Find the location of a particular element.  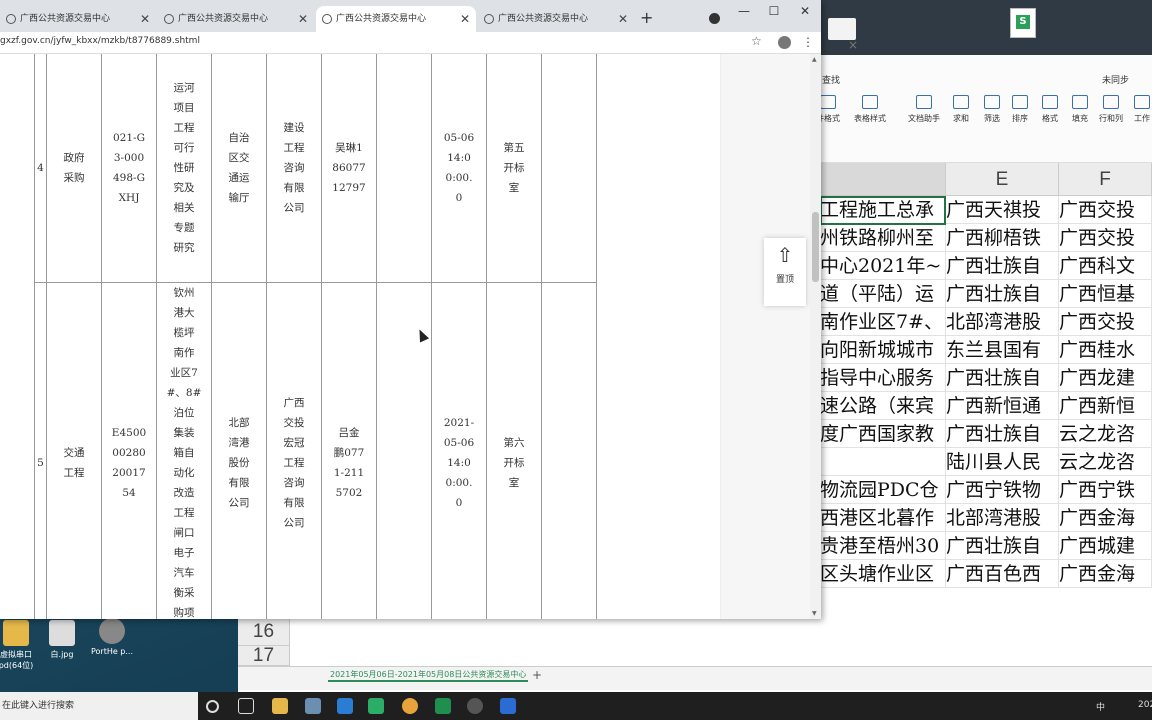

spreadsheet-cell: 区头塘作业区 is located at coordinates (883, 574).